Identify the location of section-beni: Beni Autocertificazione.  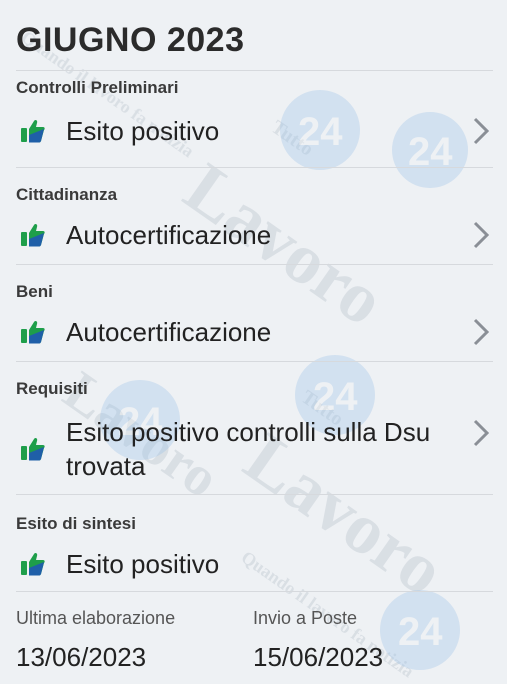
(254, 312).